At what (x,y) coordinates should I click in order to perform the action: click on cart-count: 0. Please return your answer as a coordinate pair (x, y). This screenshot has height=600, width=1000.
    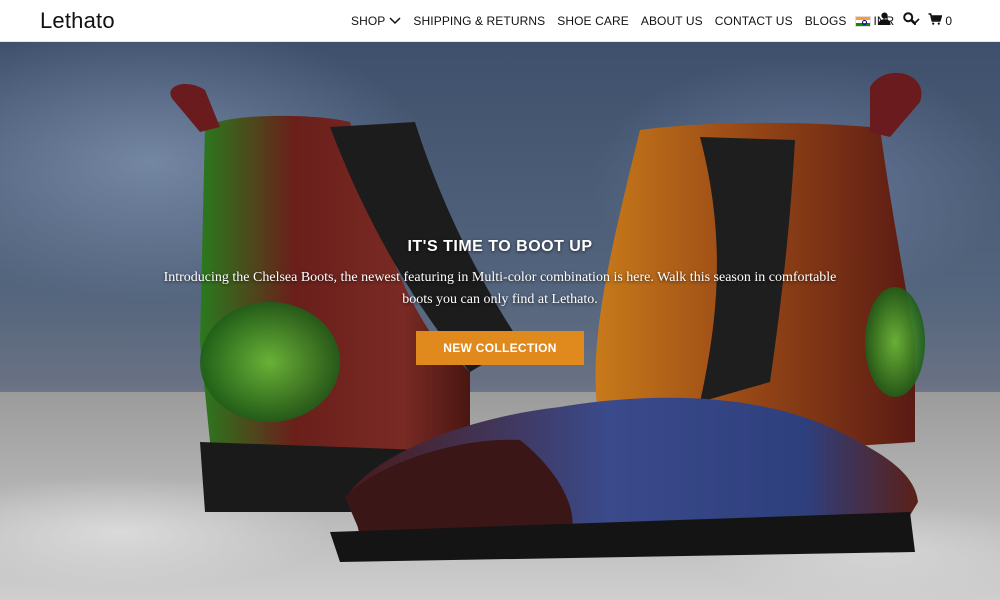
    Looking at the image, I should click on (948, 21).